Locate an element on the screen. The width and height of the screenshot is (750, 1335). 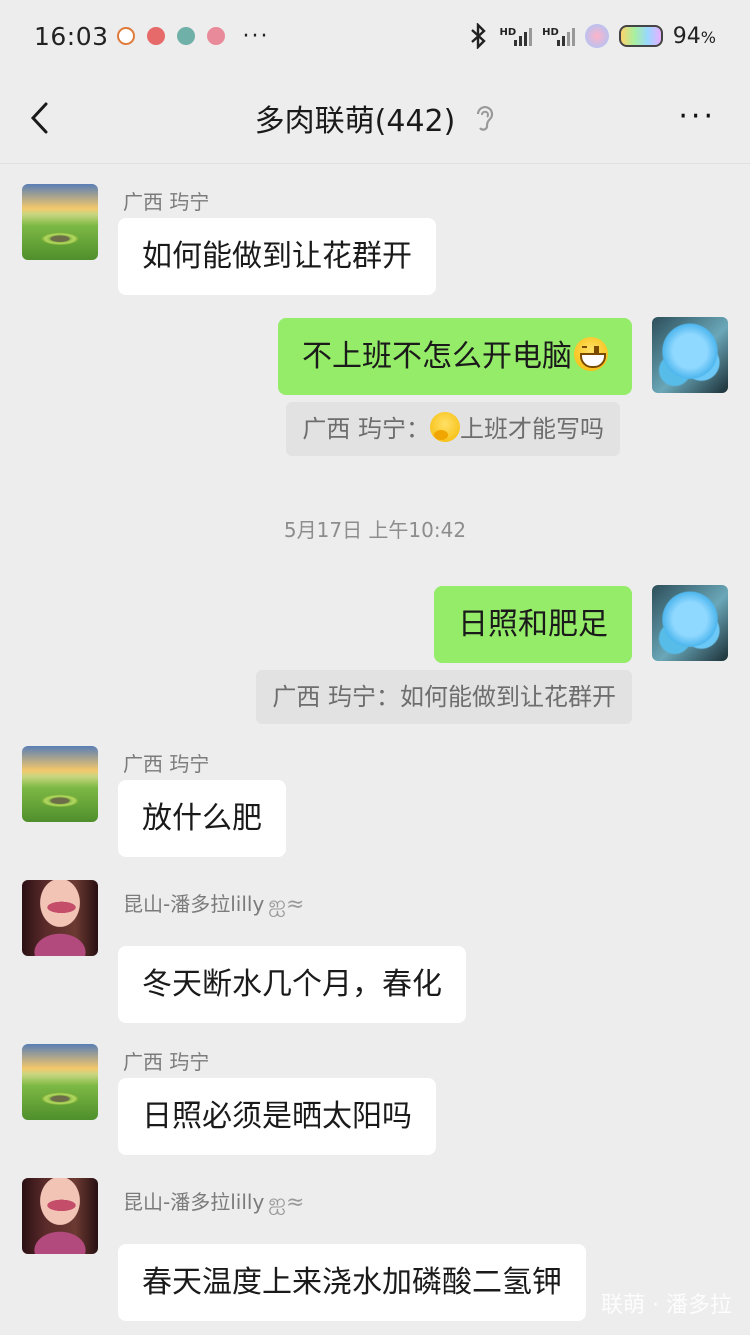
back-button is located at coordinates (41, 118).